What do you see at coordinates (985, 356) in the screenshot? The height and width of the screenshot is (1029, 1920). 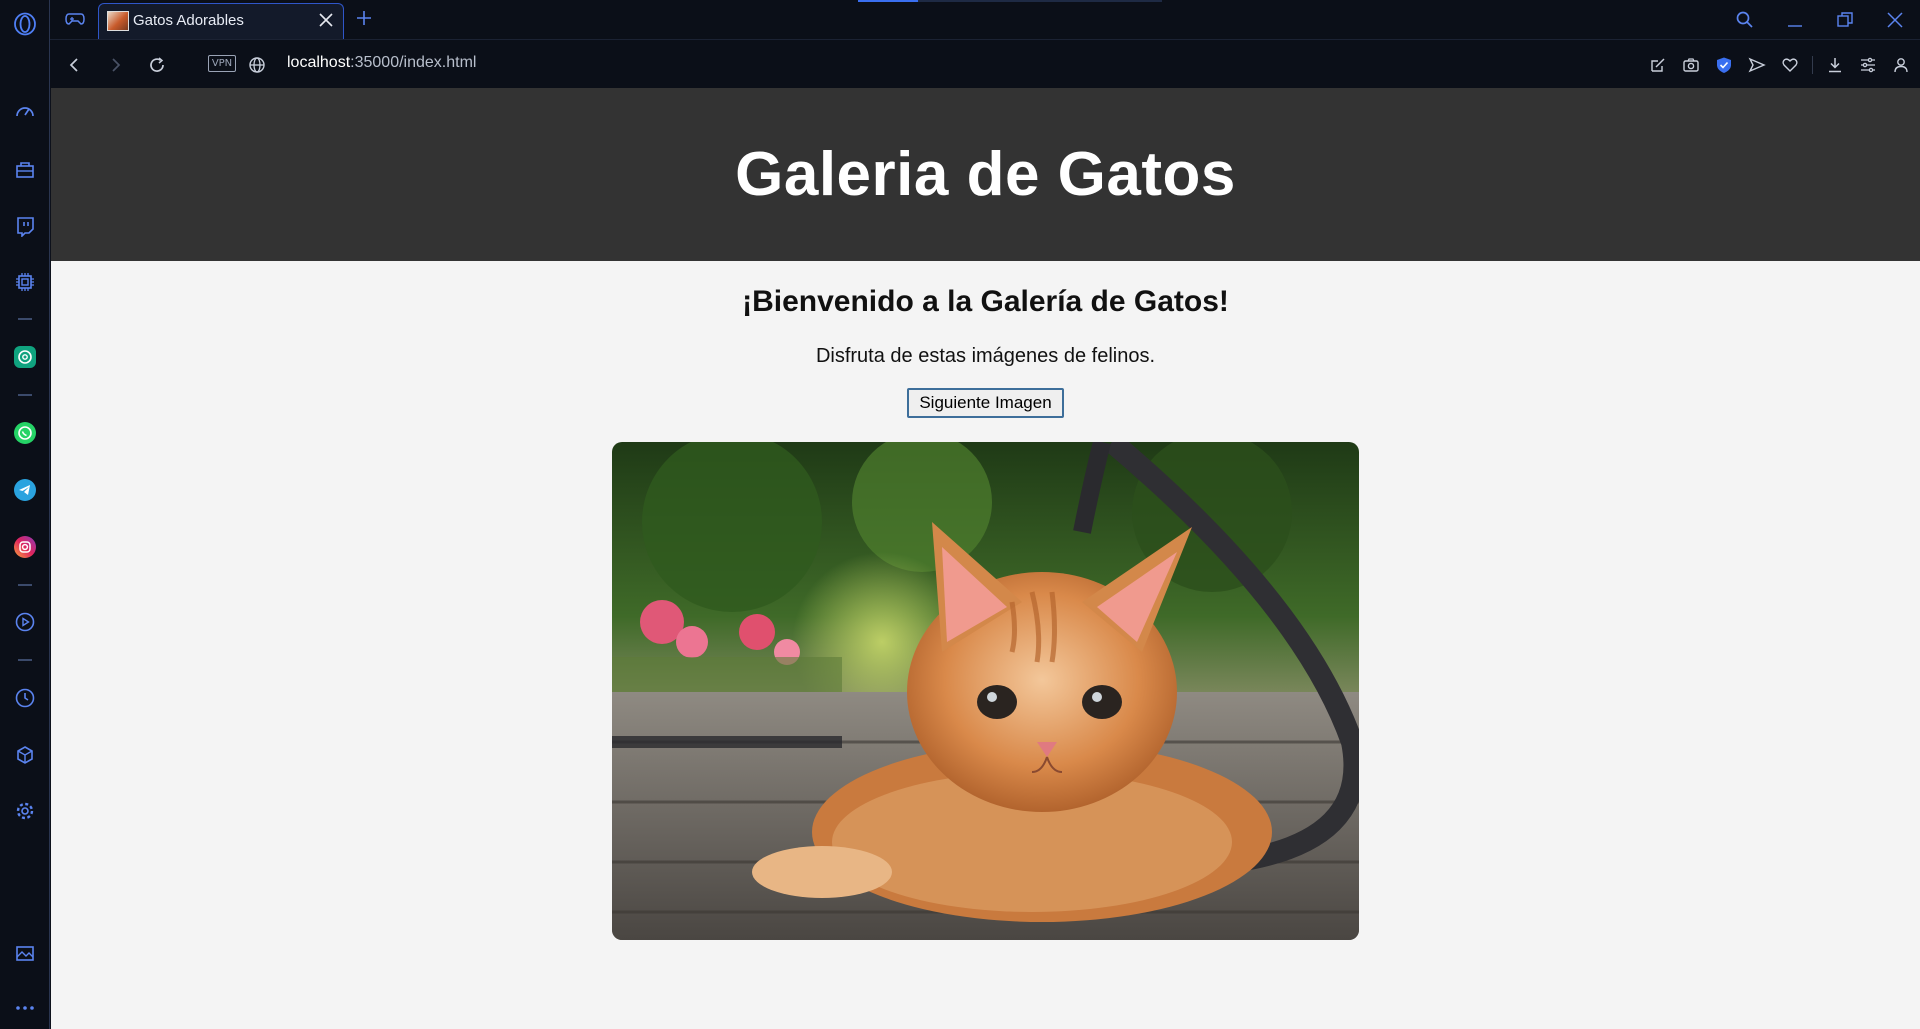 I see `subtitle-text: Disfruta de estas imágenes de felinos.` at bounding box center [985, 356].